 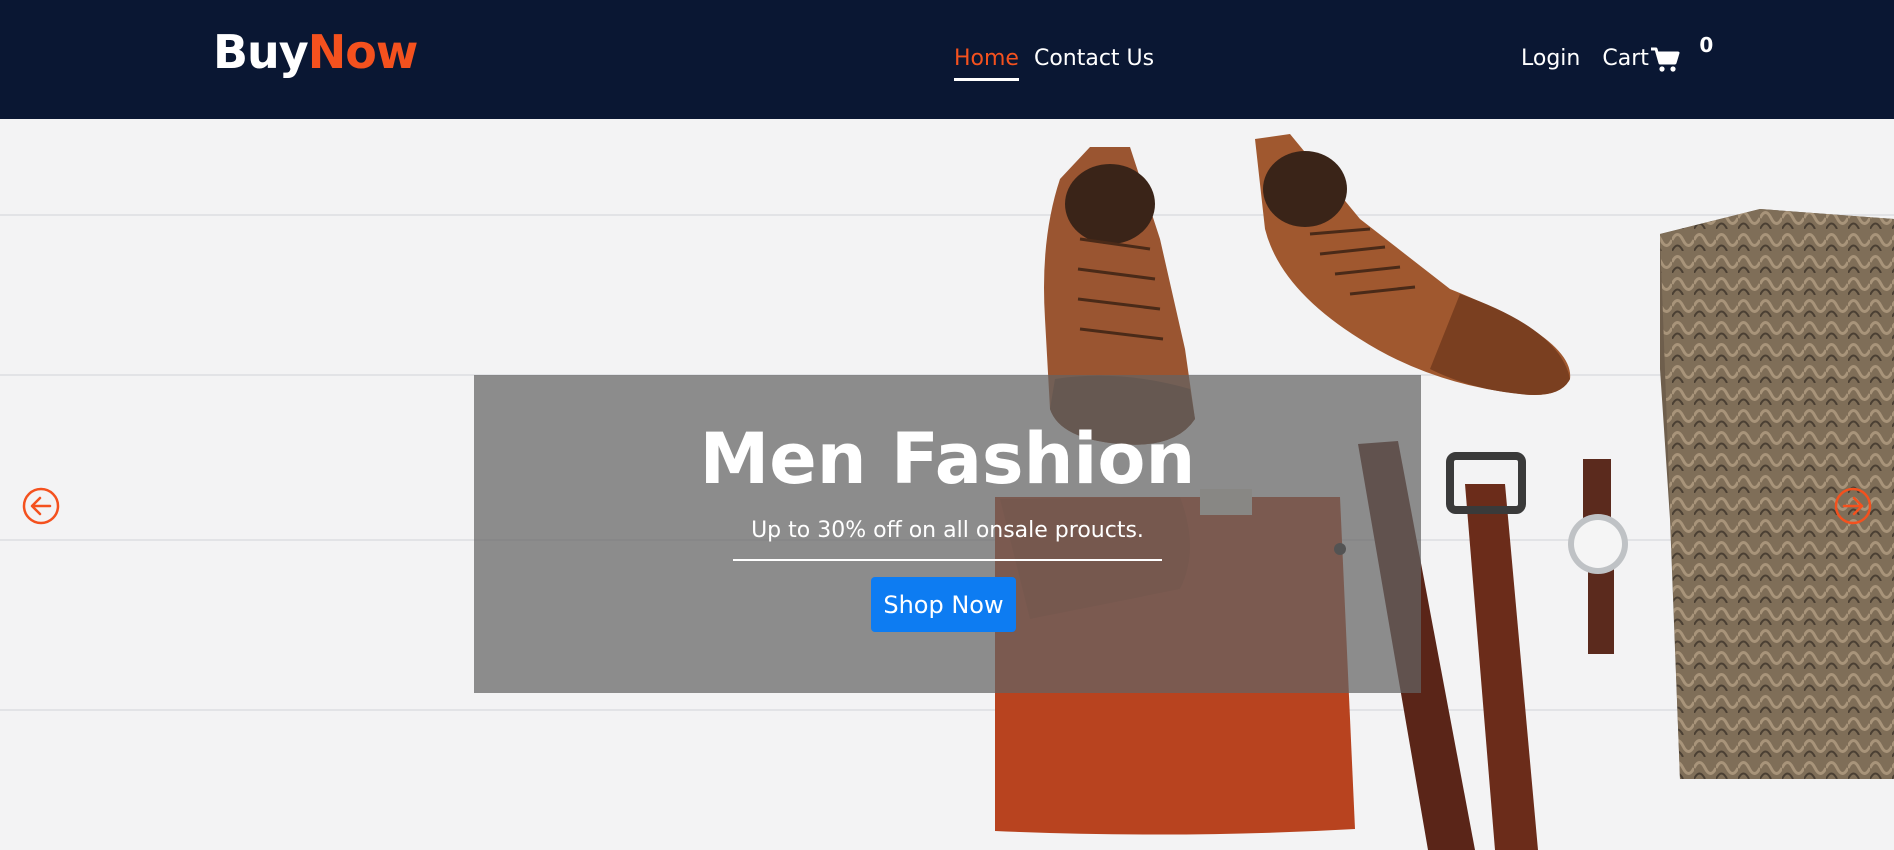 I want to click on carousel-next-button, so click(x=1853, y=506).